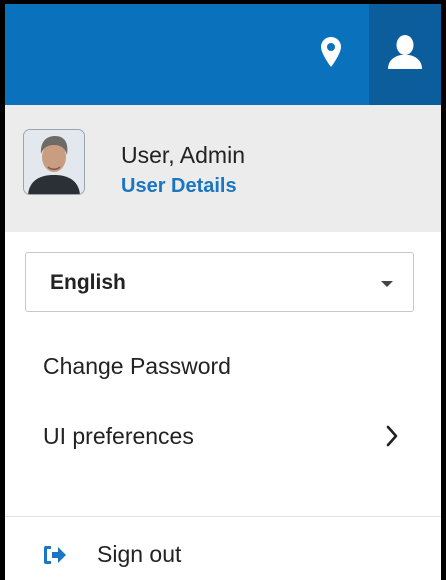 The width and height of the screenshot is (446, 580). I want to click on sign-out-label: Sign out, so click(139, 554).